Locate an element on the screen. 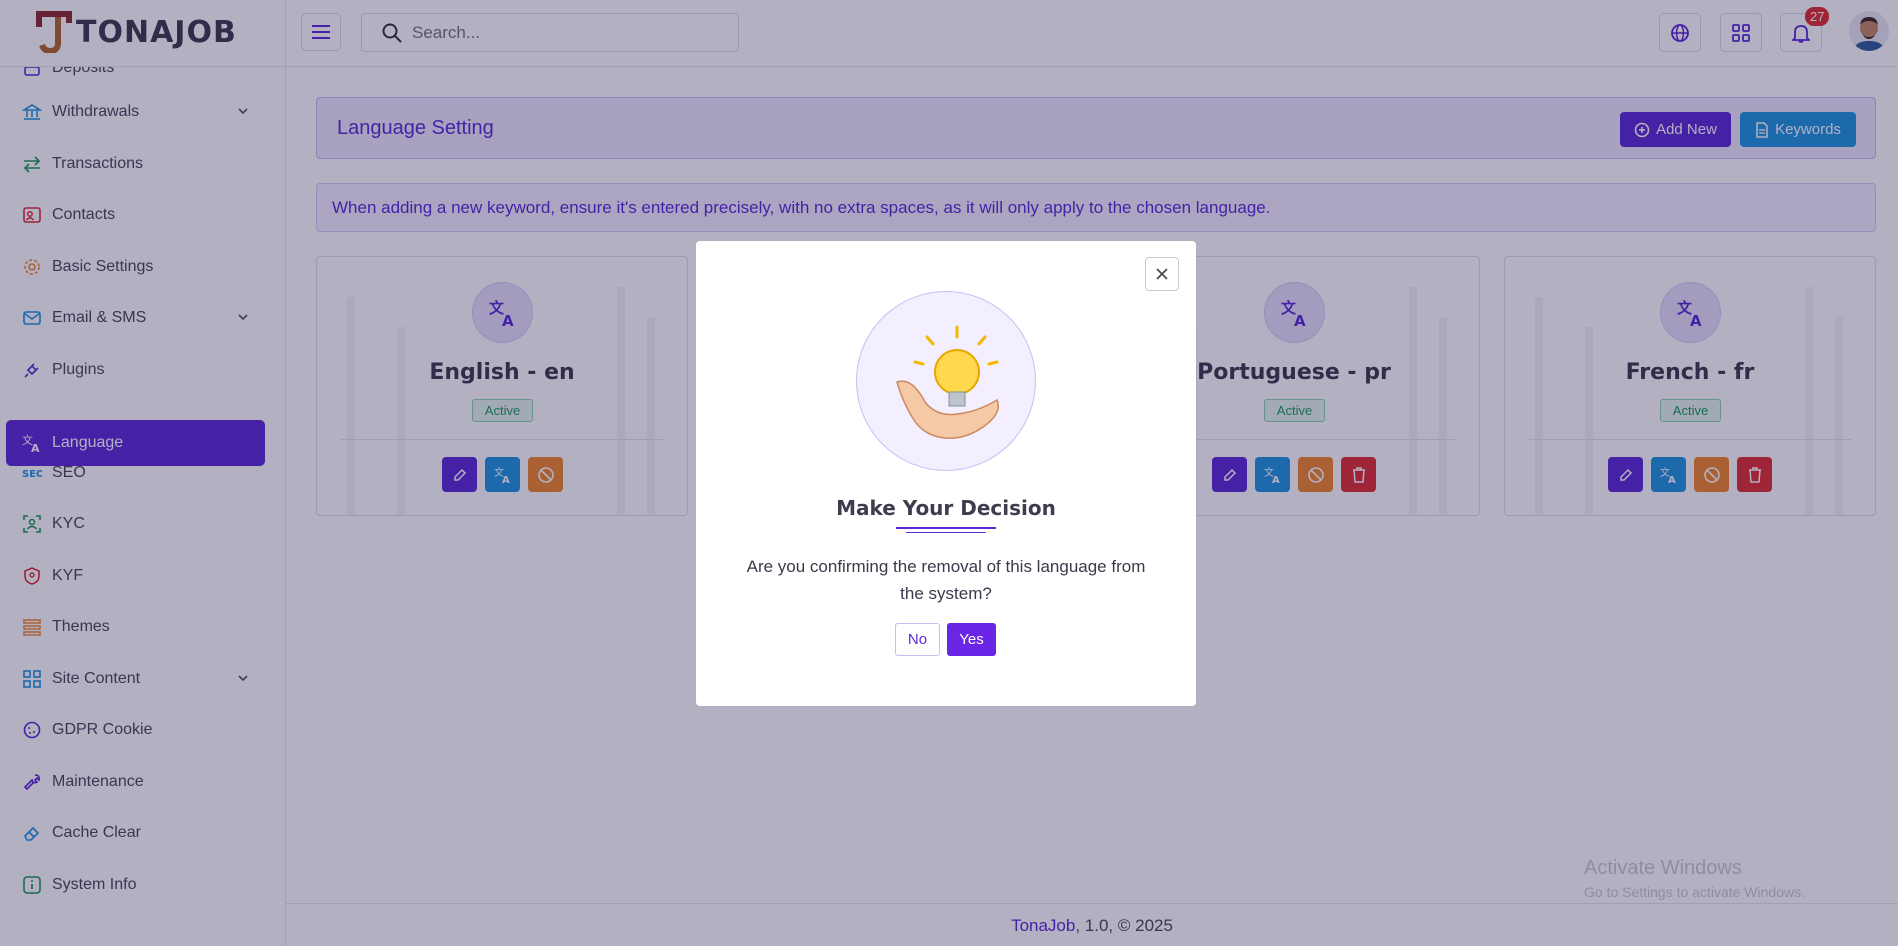  modal-title: Make Your Decision is located at coordinates (946, 508).